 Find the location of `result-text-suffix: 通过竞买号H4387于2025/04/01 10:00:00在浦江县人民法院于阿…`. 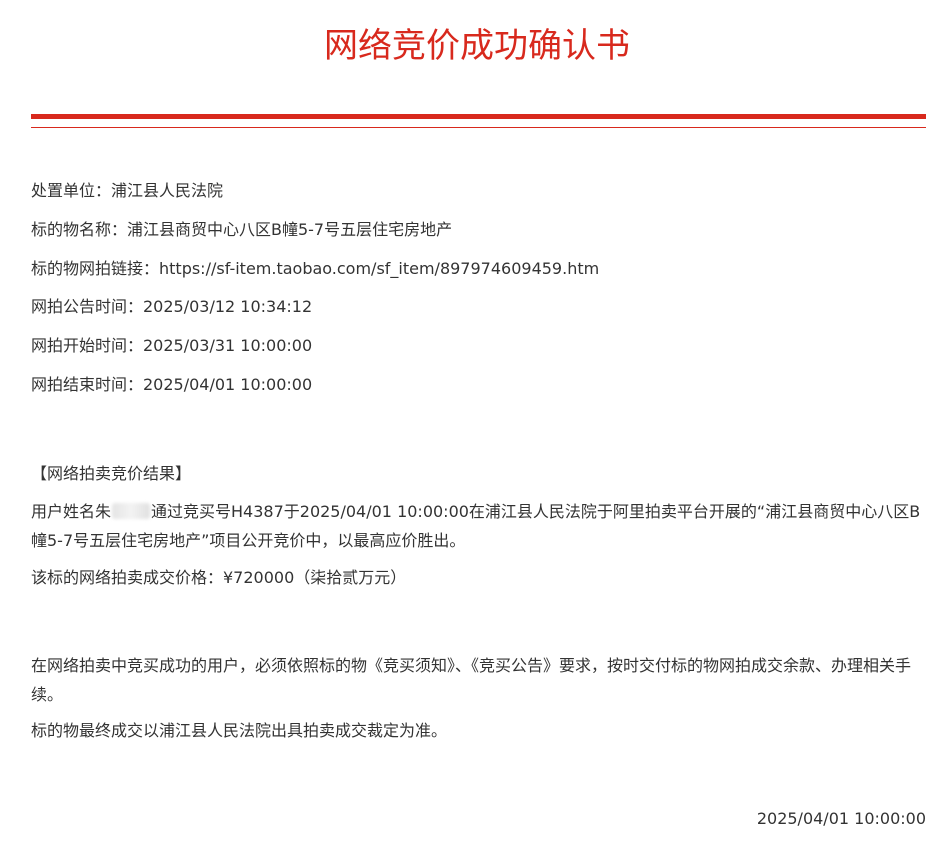

result-text-suffix: 通过竞买号H4387于2025/04/01 10:00:00在浦江县人民法院于阿… is located at coordinates (476, 526).